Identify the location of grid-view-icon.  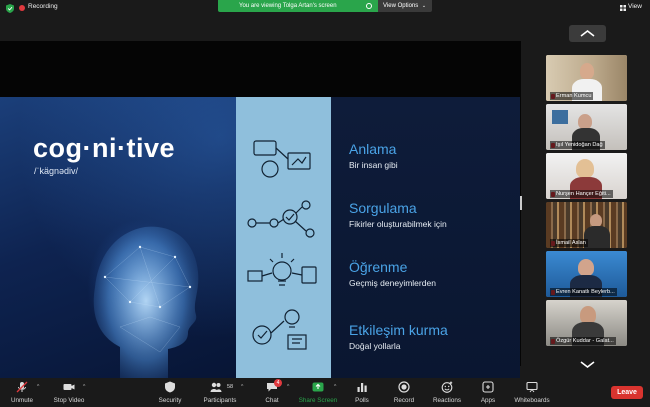
(623, 8).